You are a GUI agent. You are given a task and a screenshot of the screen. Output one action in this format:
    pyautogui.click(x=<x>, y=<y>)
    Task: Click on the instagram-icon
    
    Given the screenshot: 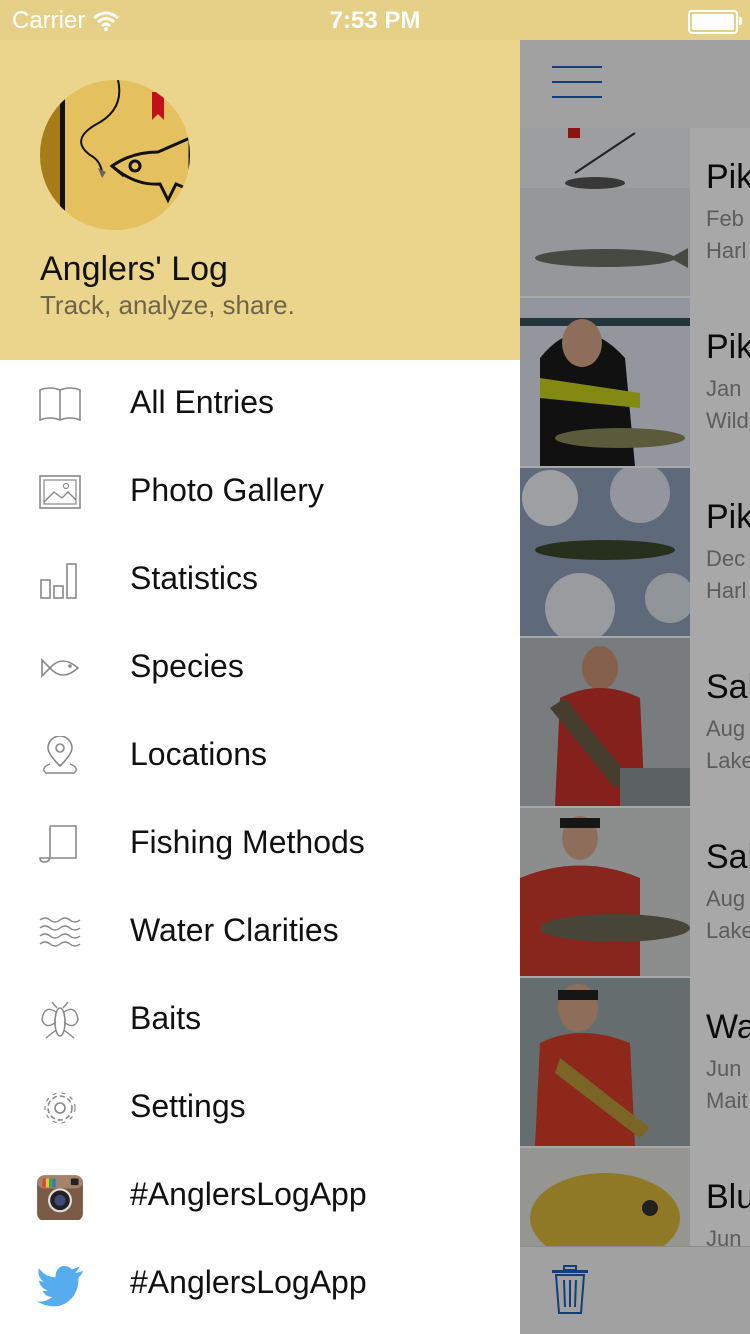 What is the action you would take?
    pyautogui.click(x=60, y=1197)
    